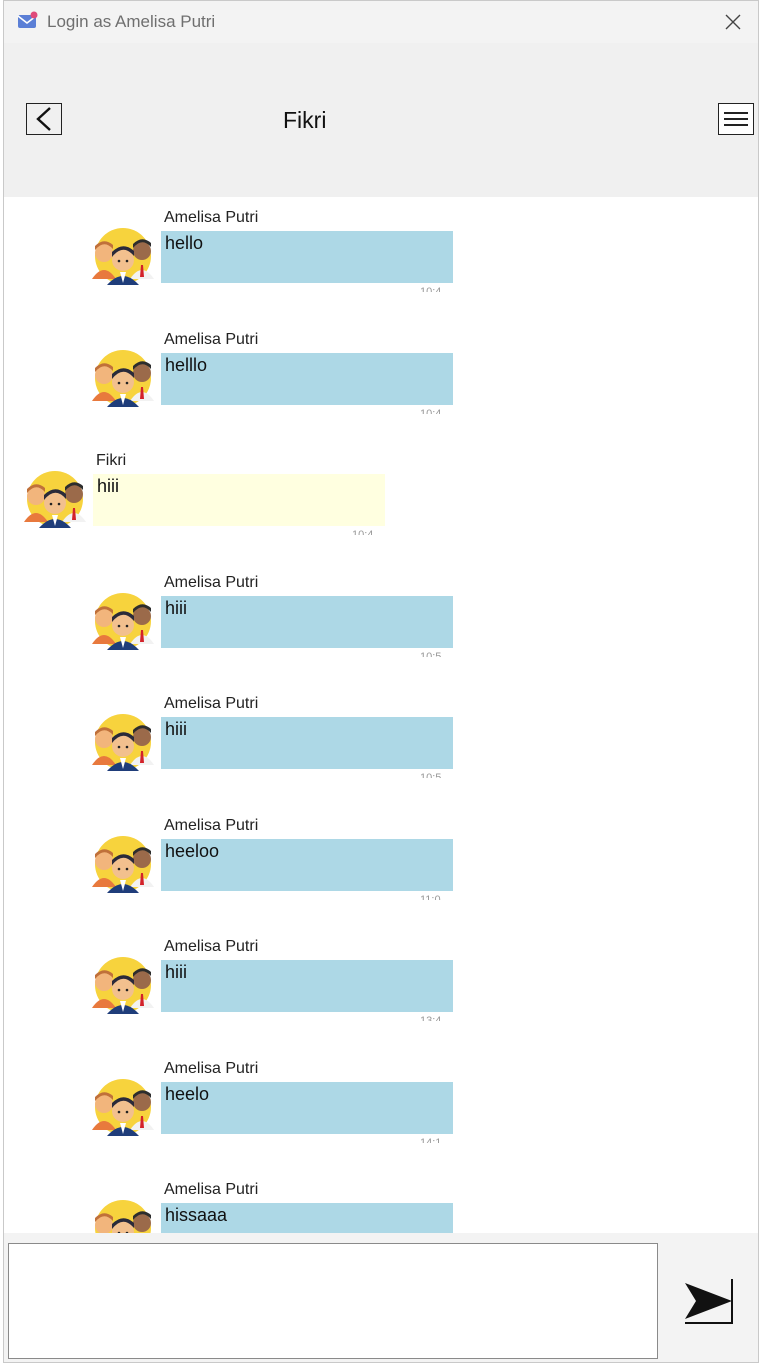 Image resolution: width=765 pixels, height=1365 pixels. I want to click on message-bubble: heeloo, so click(307, 864).